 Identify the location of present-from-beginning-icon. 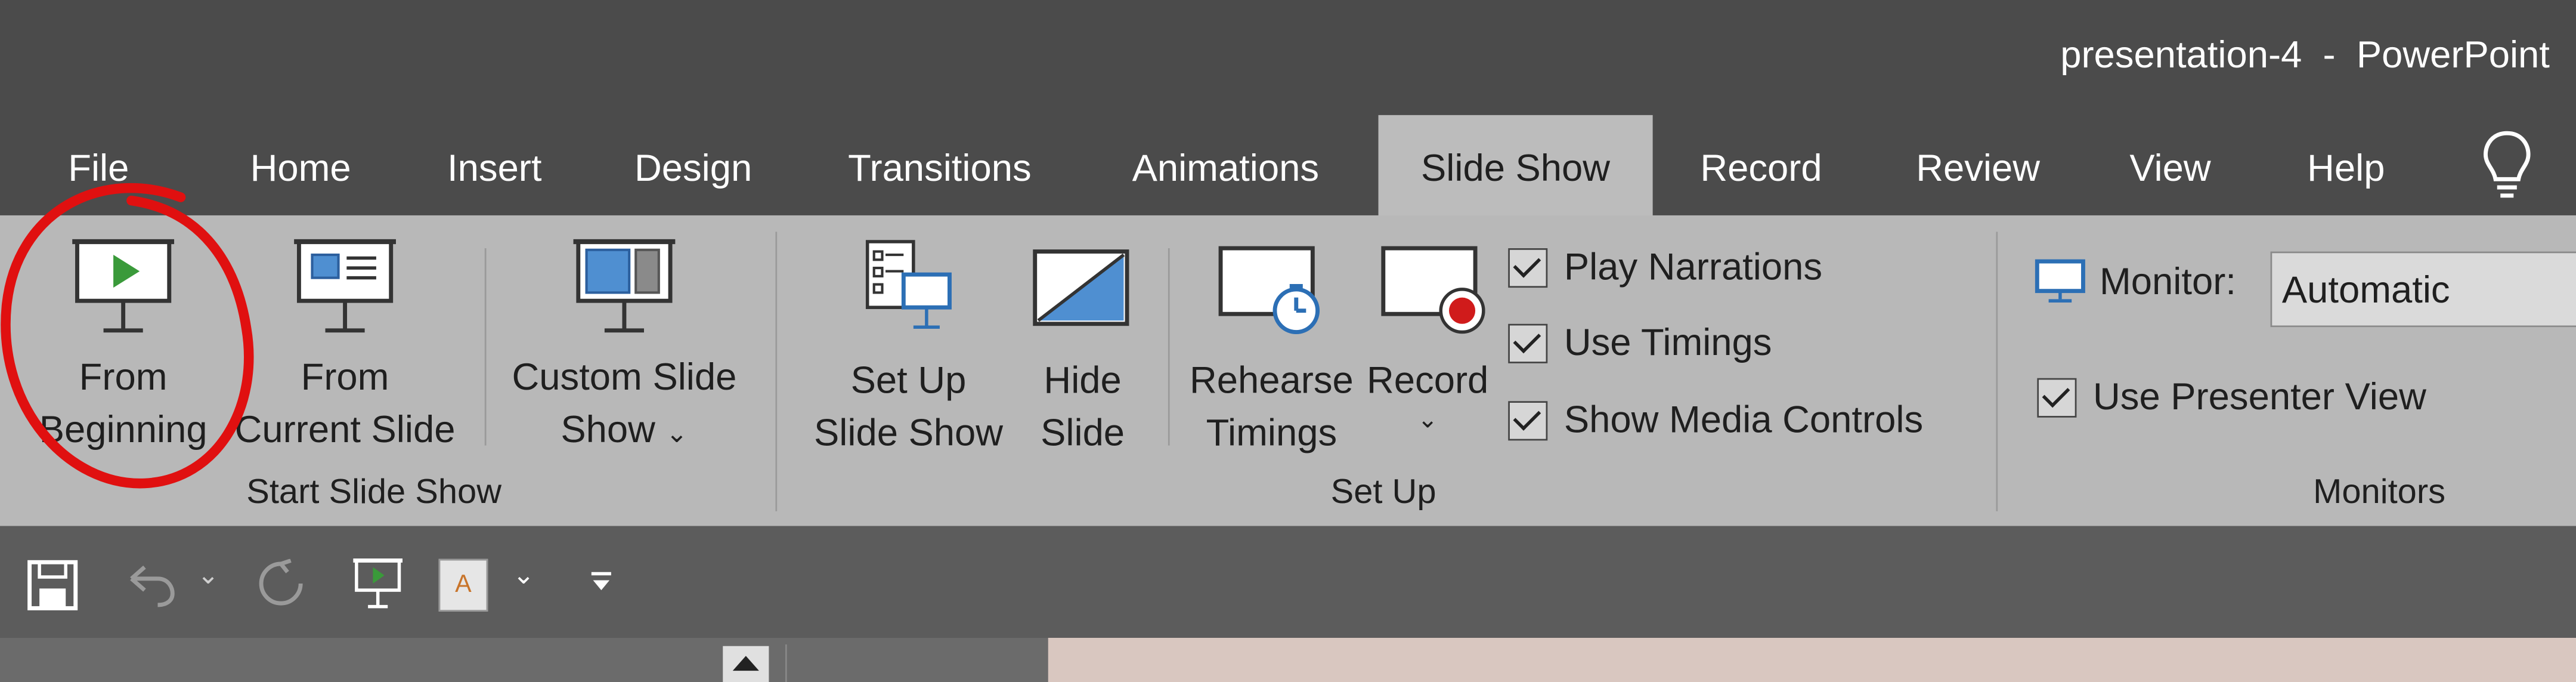
(123, 286).